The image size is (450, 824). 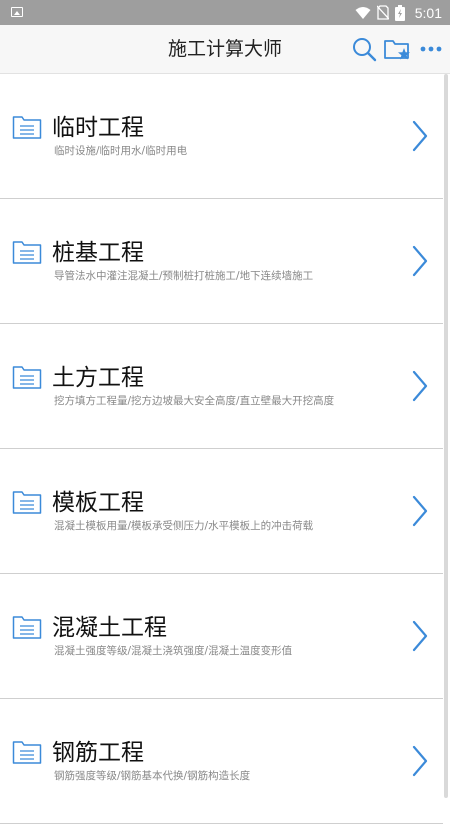 I want to click on list-item-rebar: 钢筋工程 钢筋强度等级/钢筋基本代换/钢筋构造长度, so click(x=221, y=761).